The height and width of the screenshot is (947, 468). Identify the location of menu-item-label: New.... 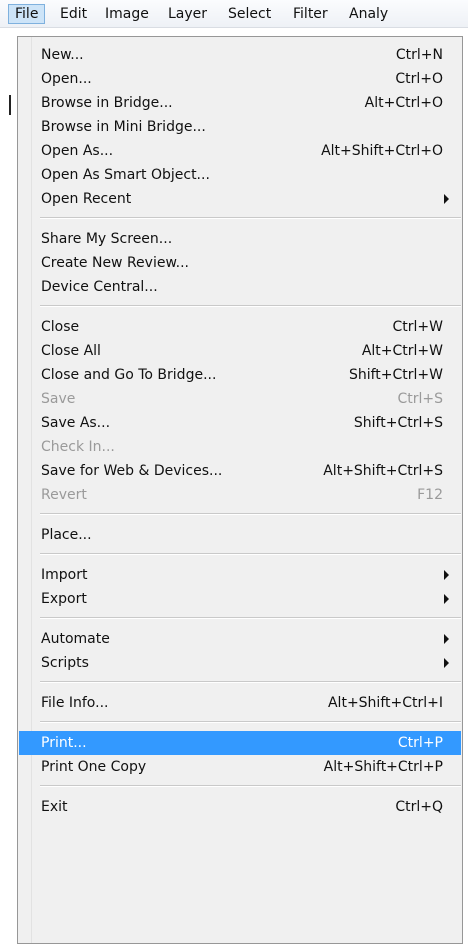
(62, 55).